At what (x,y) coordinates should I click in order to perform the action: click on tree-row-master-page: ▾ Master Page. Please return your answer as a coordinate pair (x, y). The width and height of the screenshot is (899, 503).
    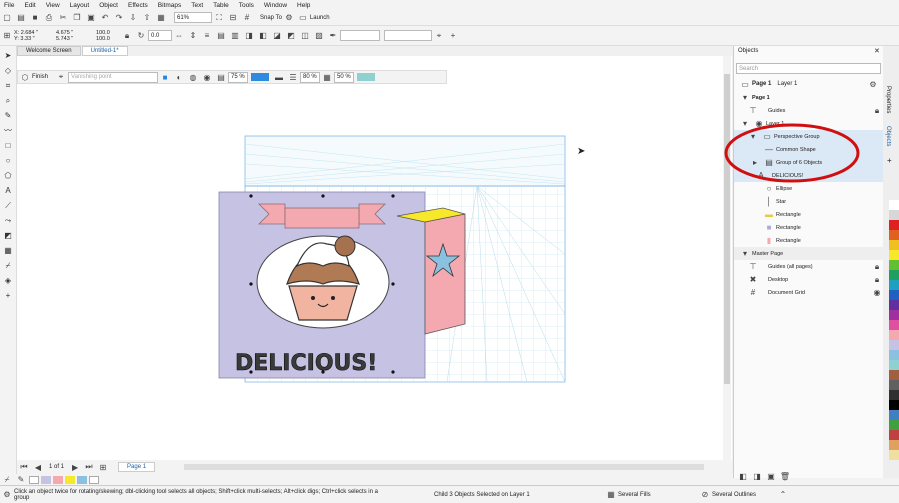
    Looking at the image, I should click on (809, 253).